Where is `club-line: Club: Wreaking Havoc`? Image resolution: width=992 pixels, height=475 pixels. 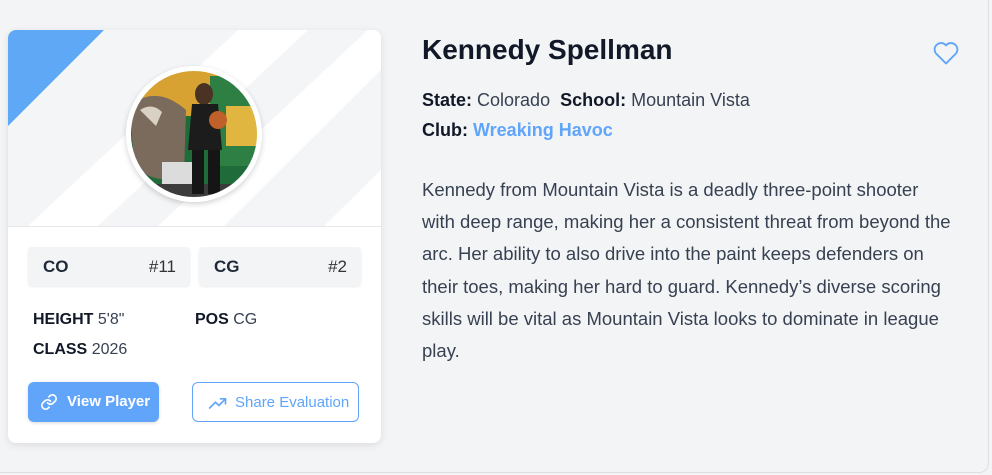
club-line: Club: Wreaking Havoc is located at coordinates (517, 130).